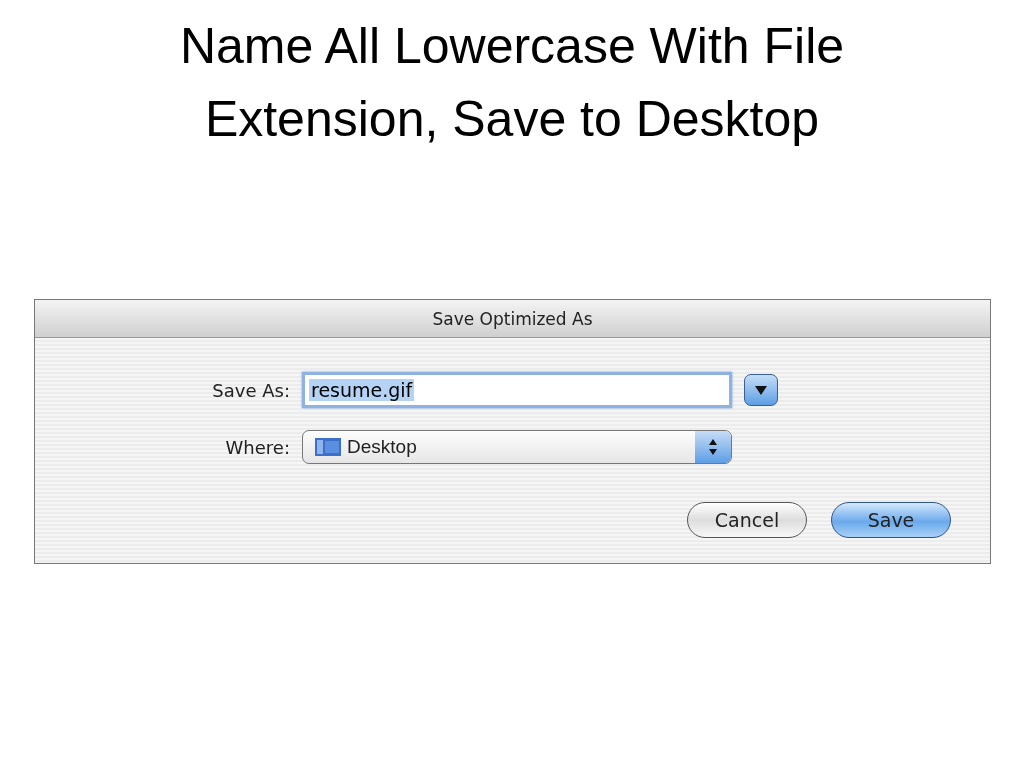 The image size is (1024, 768). What do you see at coordinates (251, 390) in the screenshot?
I see `save-as-label: Save As:` at bounding box center [251, 390].